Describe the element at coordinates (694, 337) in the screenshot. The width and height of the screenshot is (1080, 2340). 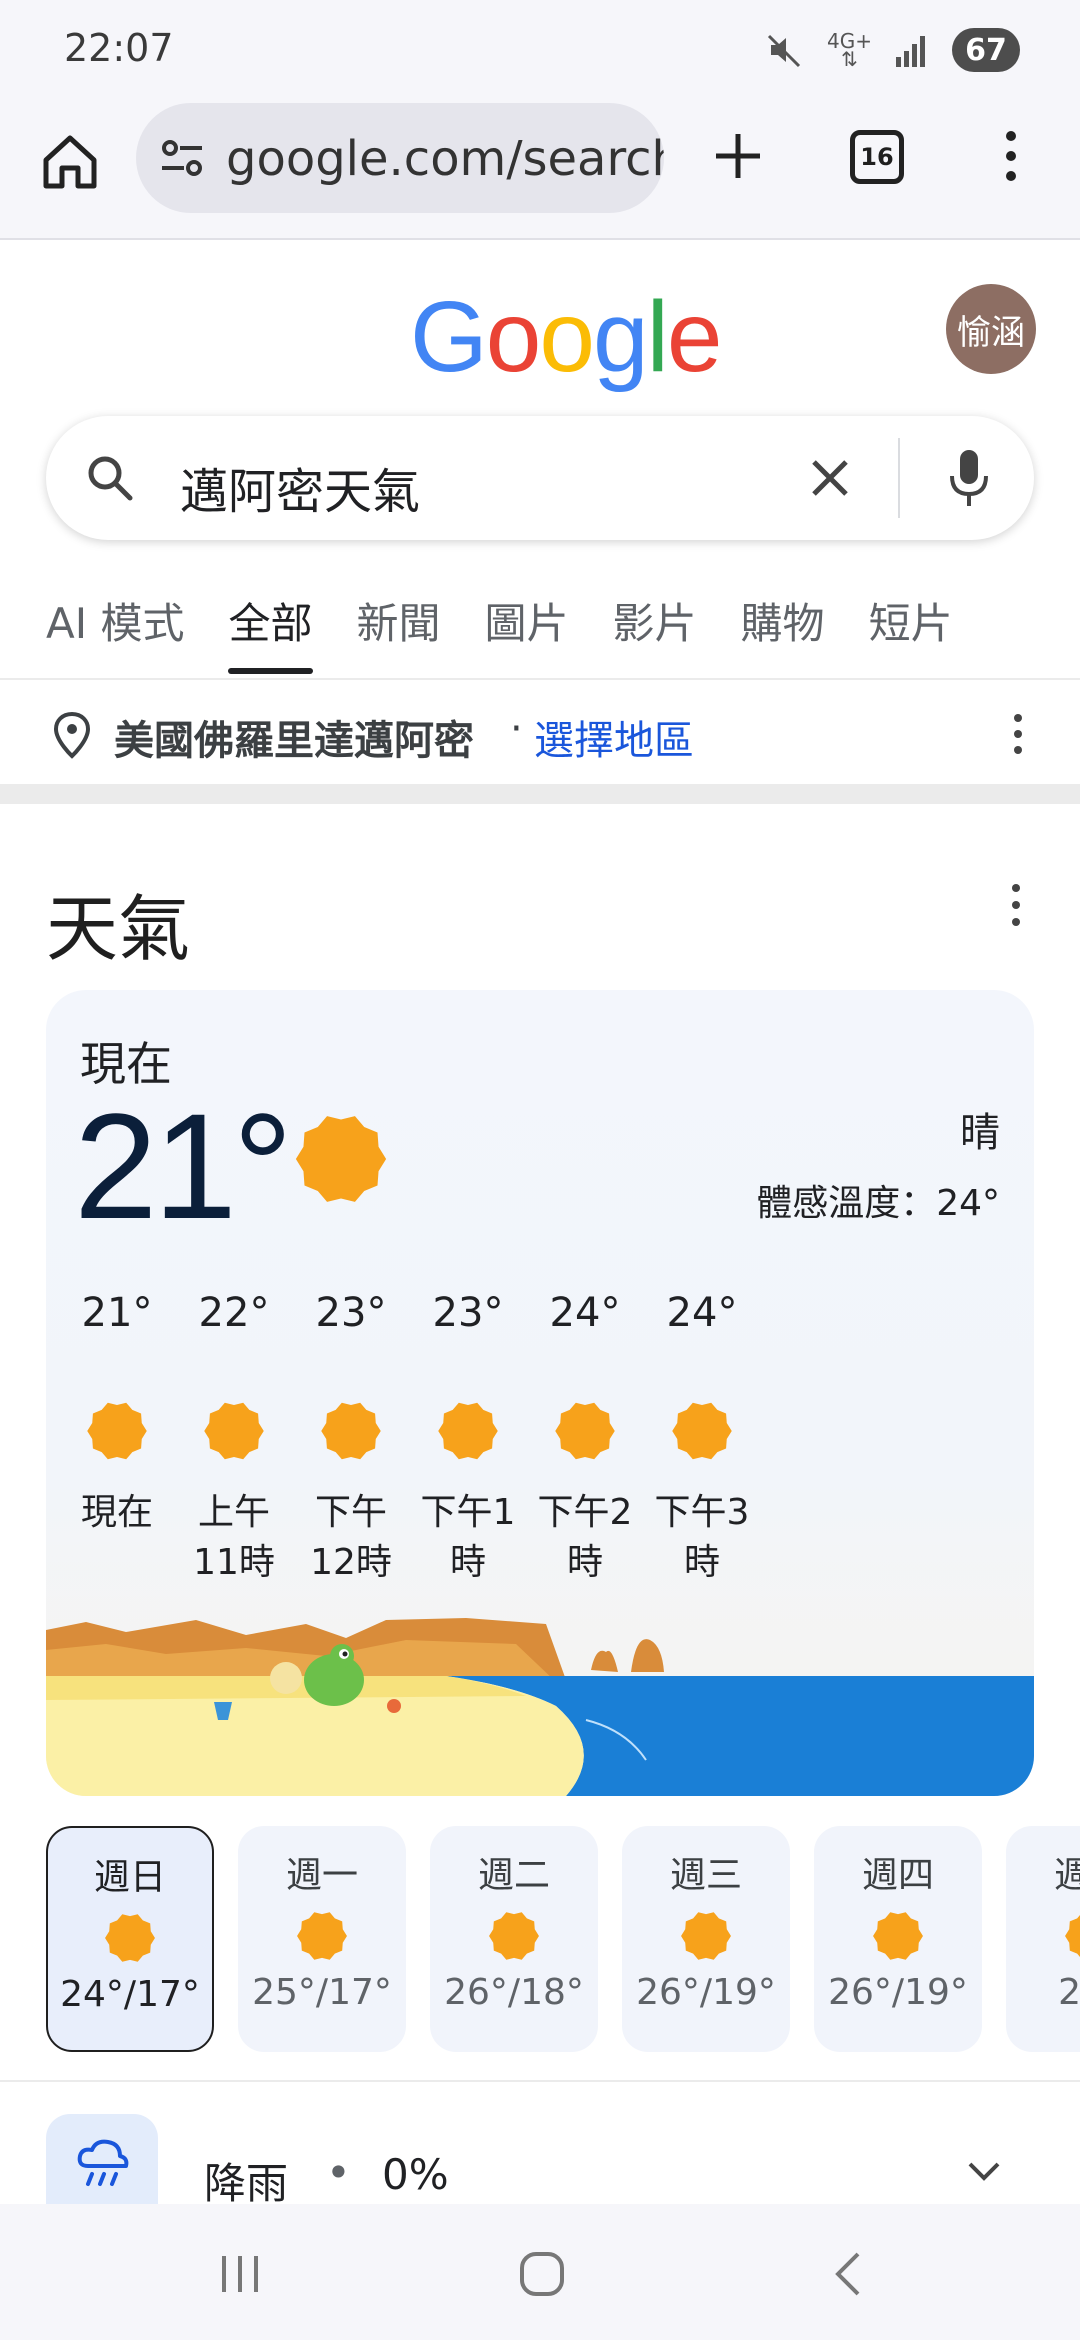
I see `logo-letter: e` at that location.